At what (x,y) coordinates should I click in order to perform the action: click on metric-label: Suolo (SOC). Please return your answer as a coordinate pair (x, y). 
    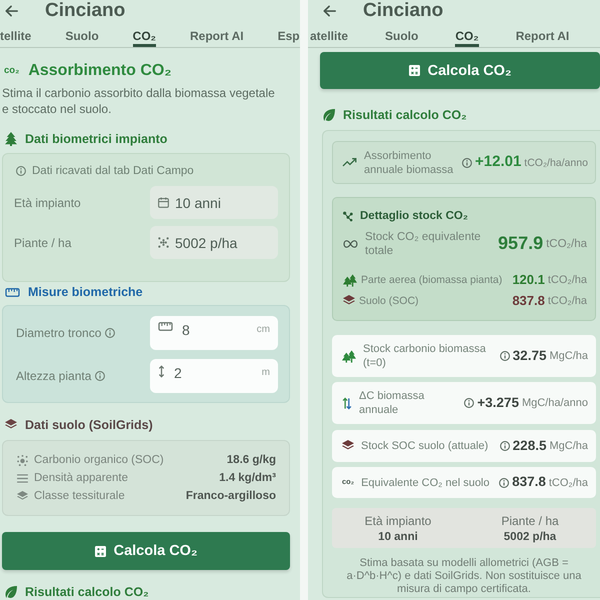
    Looking at the image, I should click on (389, 301).